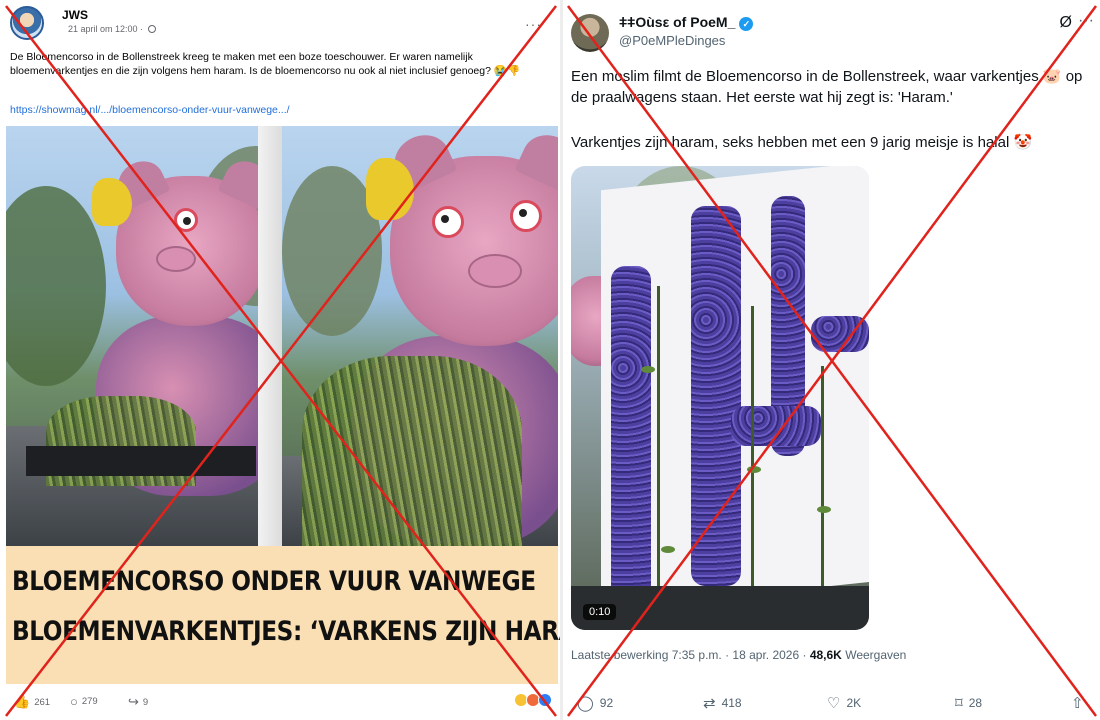 This screenshot has height=720, width=1100. What do you see at coordinates (274, 581) in the screenshot?
I see `headline-line-1: BLOEMENCORSO ONDER VUUR VANWEGE` at bounding box center [274, 581].